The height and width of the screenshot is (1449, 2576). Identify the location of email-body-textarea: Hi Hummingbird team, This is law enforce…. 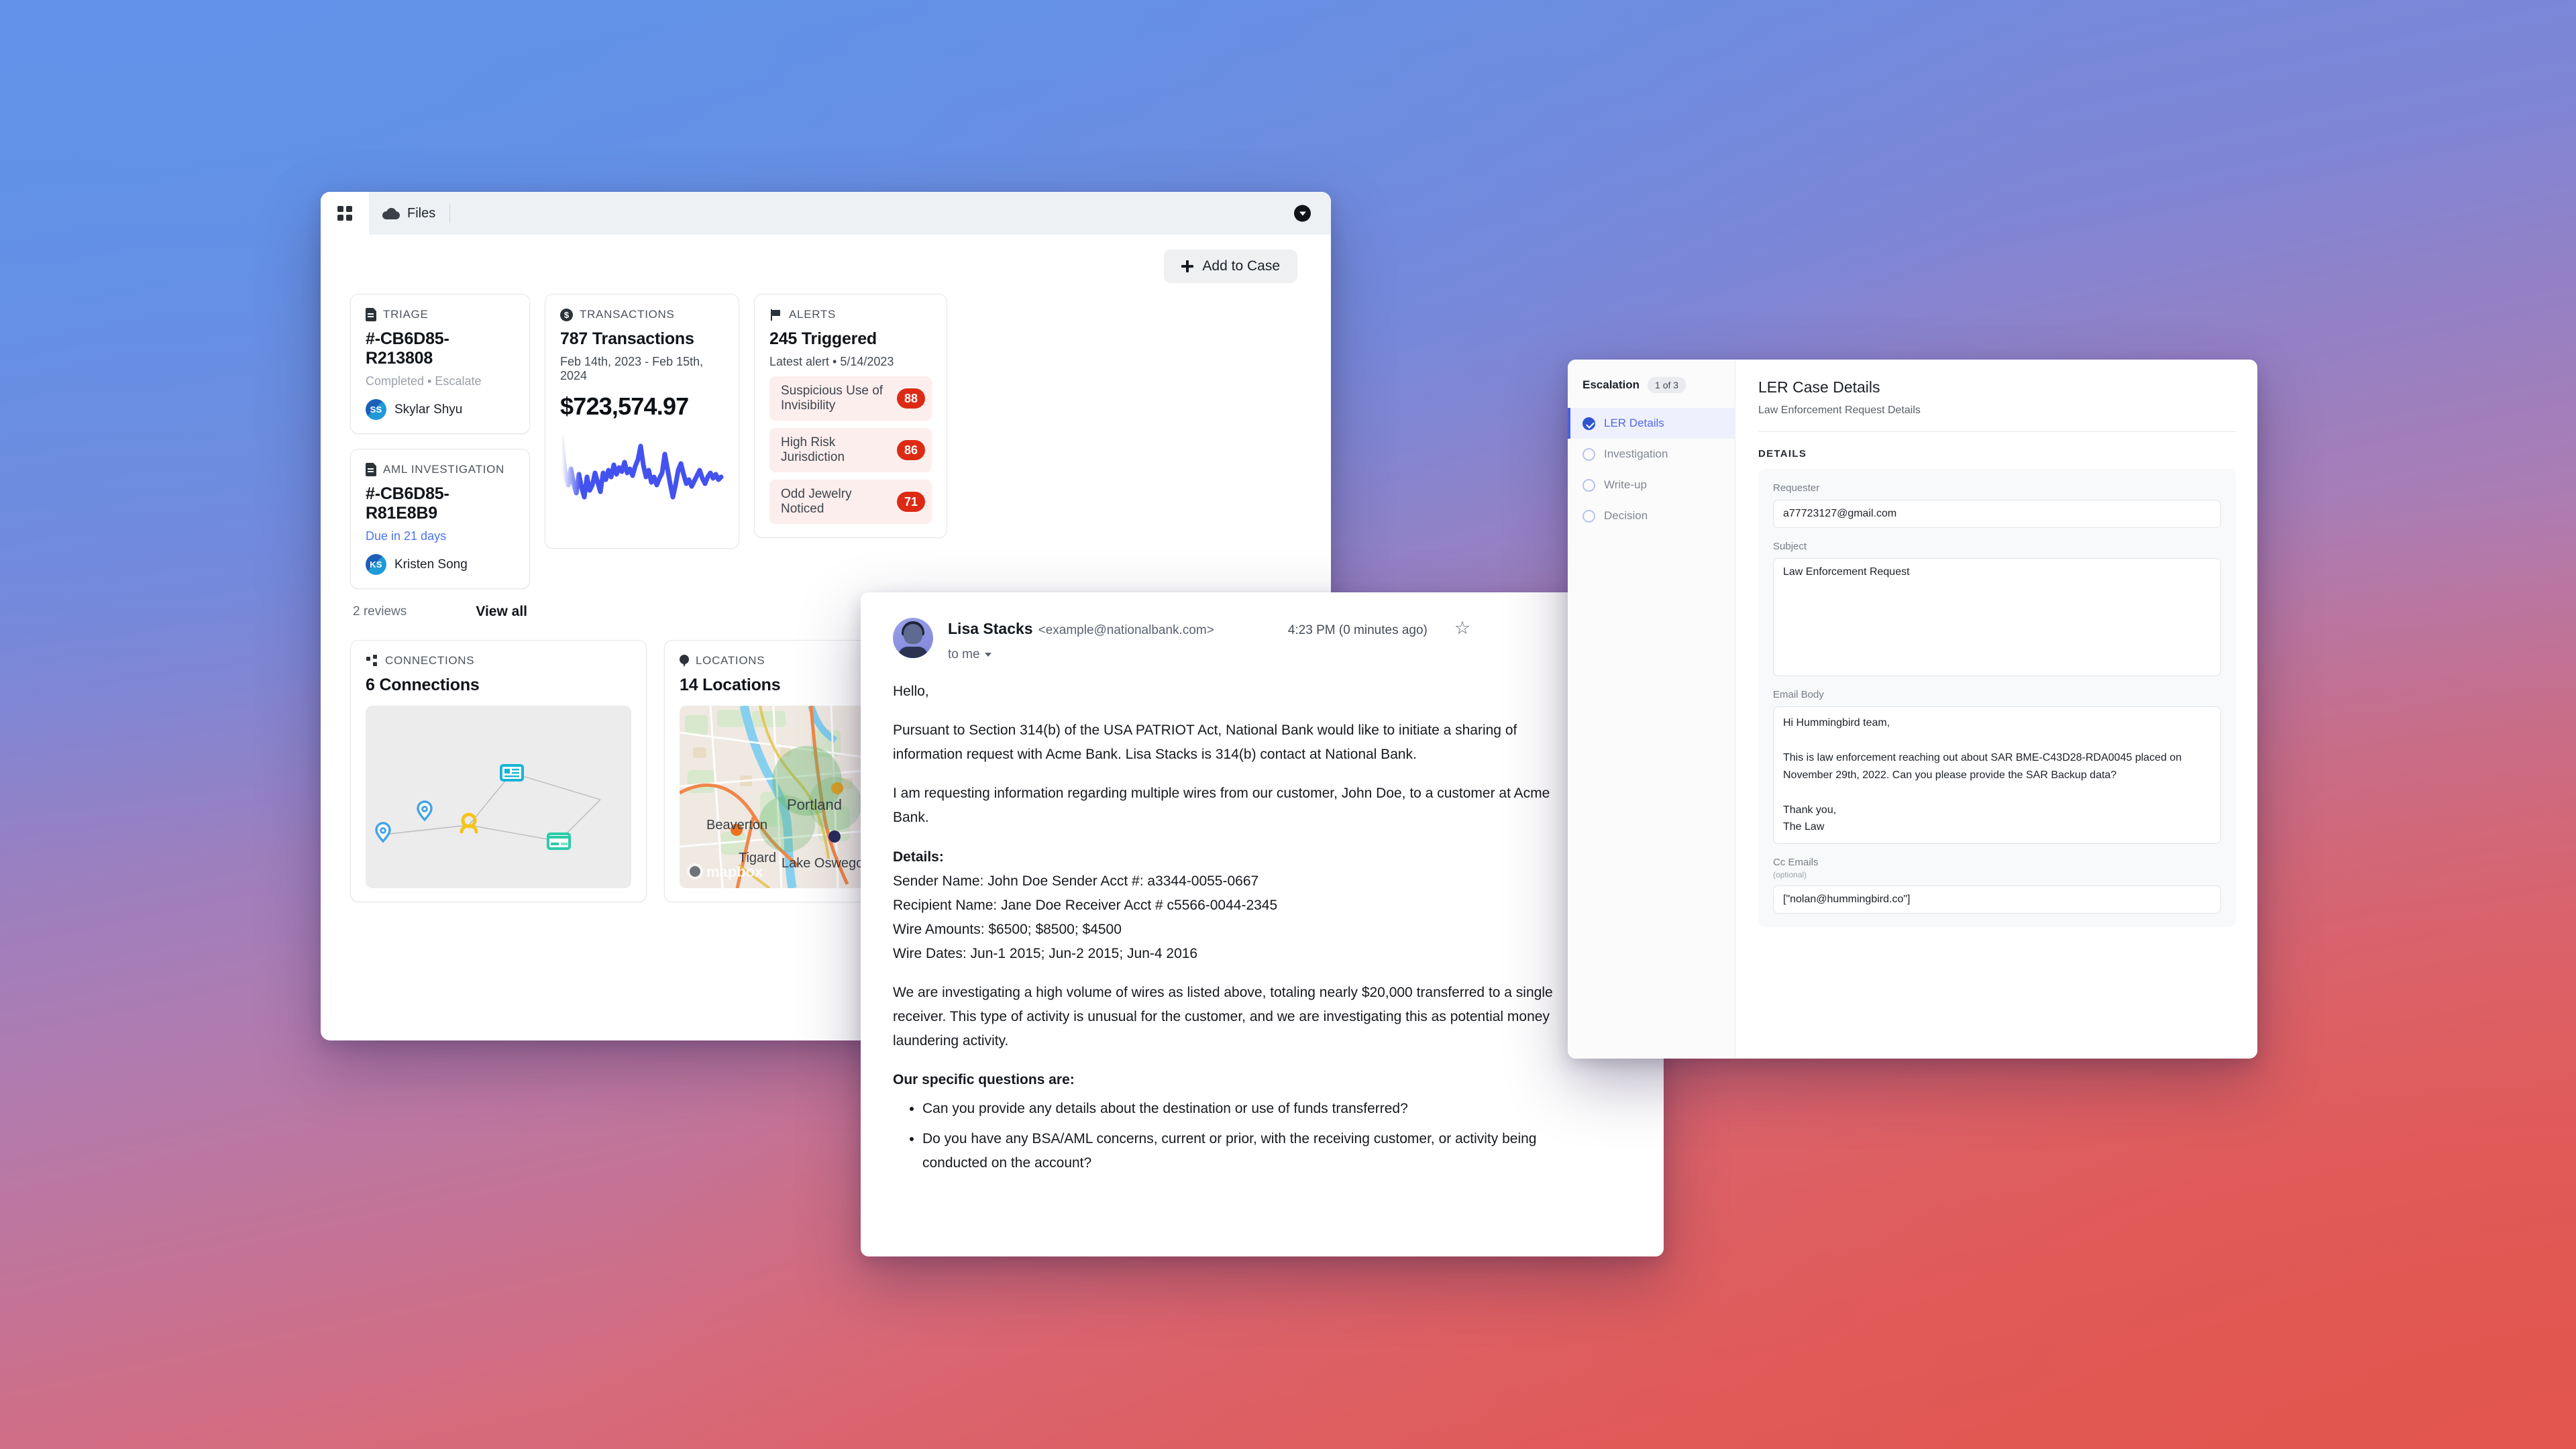
(1997, 775).